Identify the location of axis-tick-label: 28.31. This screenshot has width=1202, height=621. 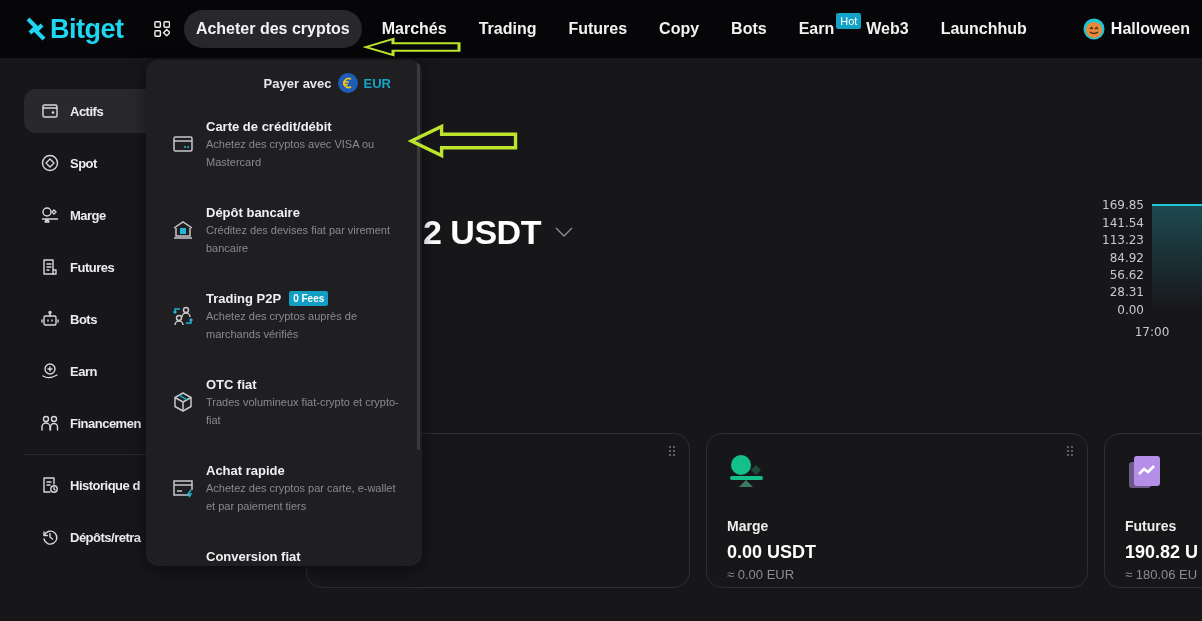
(1126, 292).